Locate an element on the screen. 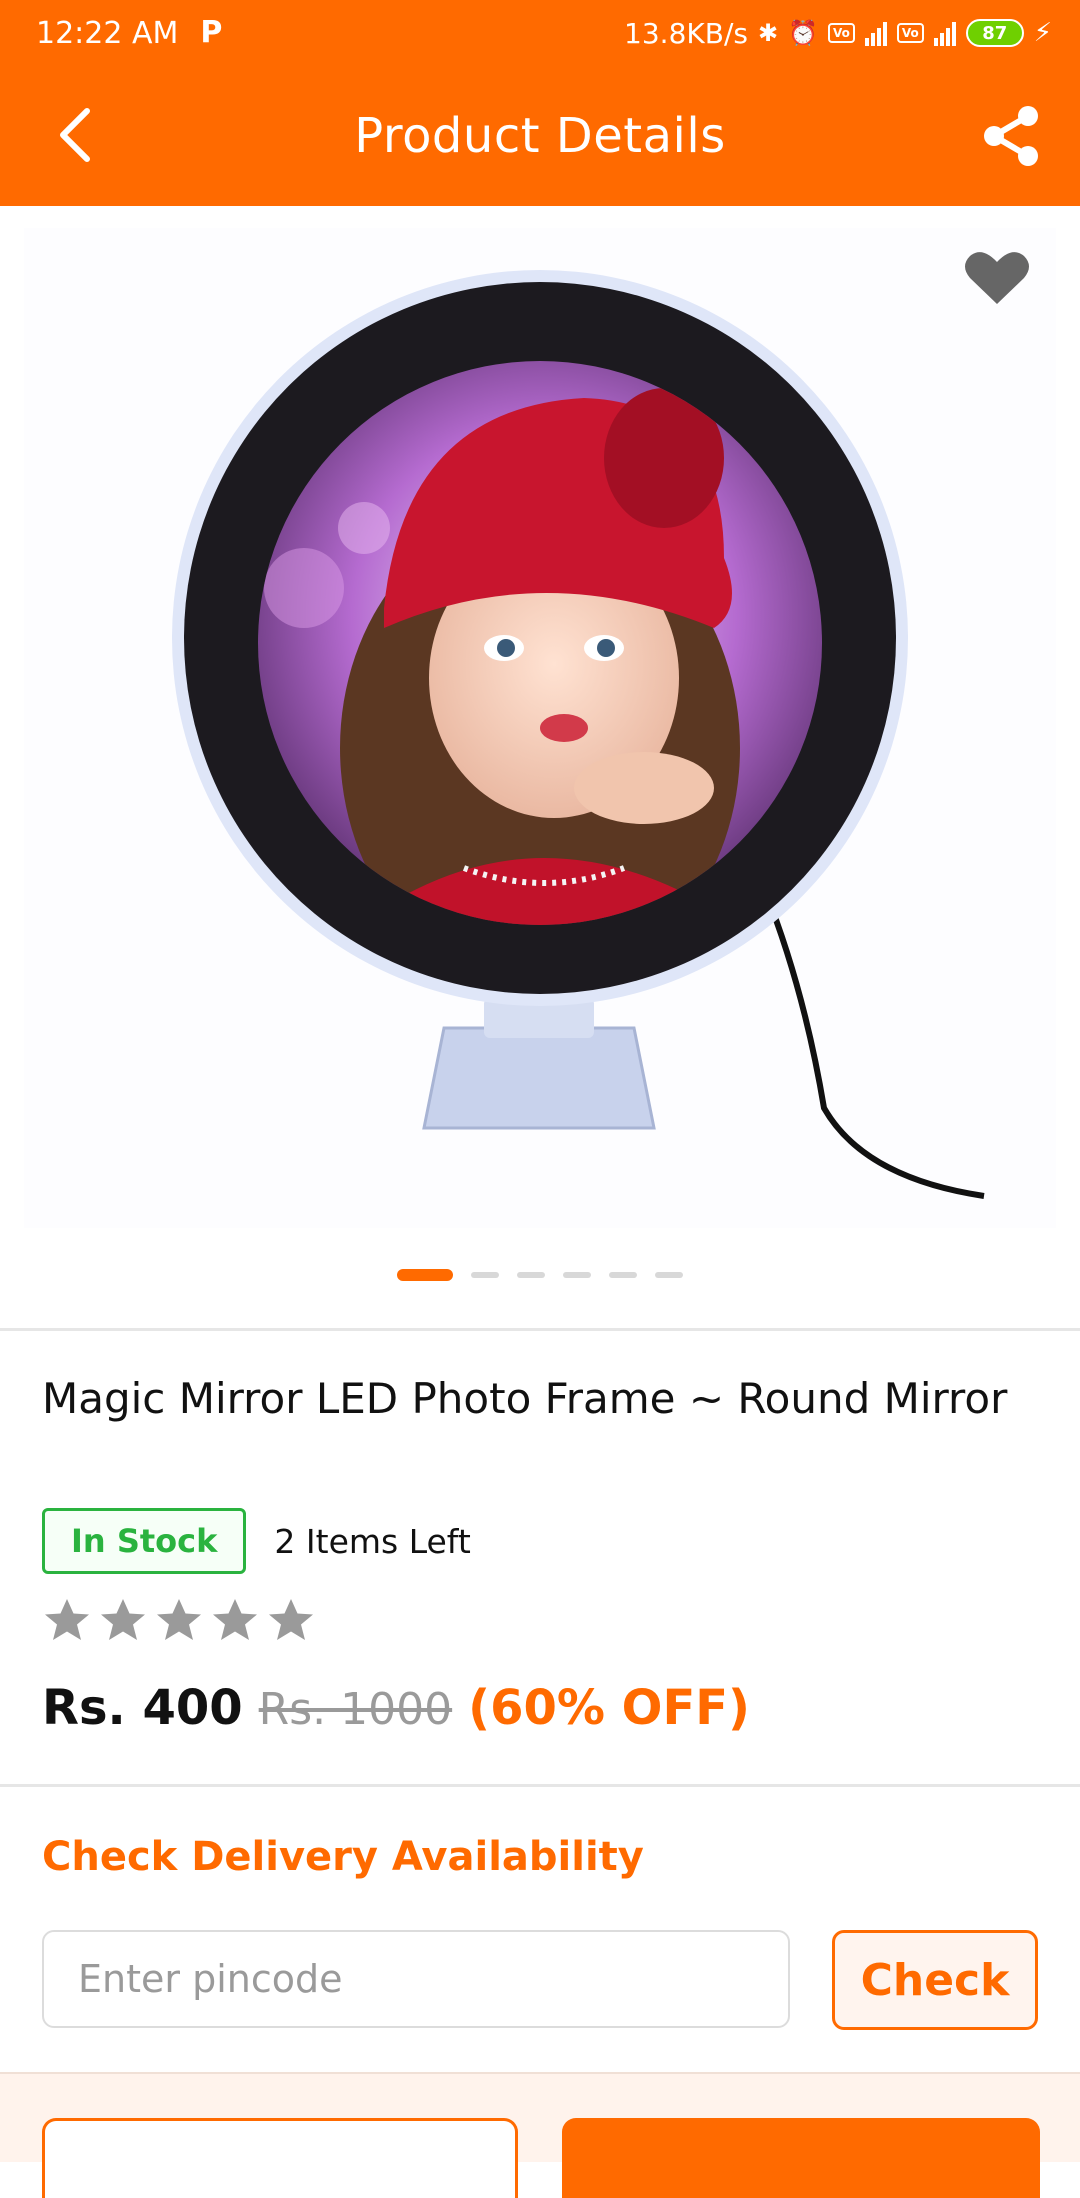 The image size is (1080, 2198). price-row: Rs. 400 Rs. 1000 (60% OFF) is located at coordinates (396, 1708).